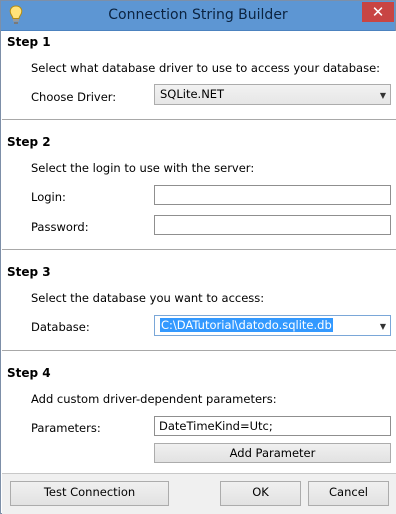 The width and height of the screenshot is (396, 514). Describe the element at coordinates (29, 272) in the screenshot. I see `step3-heading: Step 3` at that location.